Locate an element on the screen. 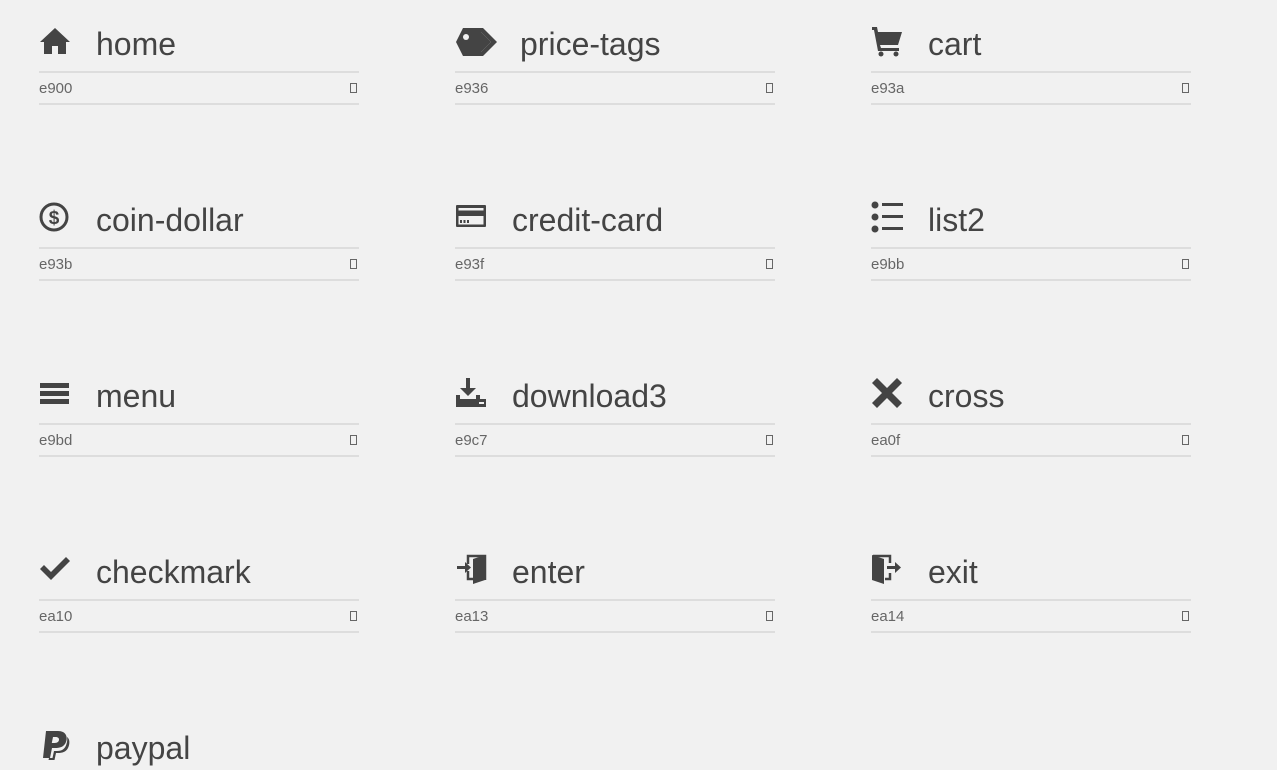  enter-icon is located at coordinates (471, 569).